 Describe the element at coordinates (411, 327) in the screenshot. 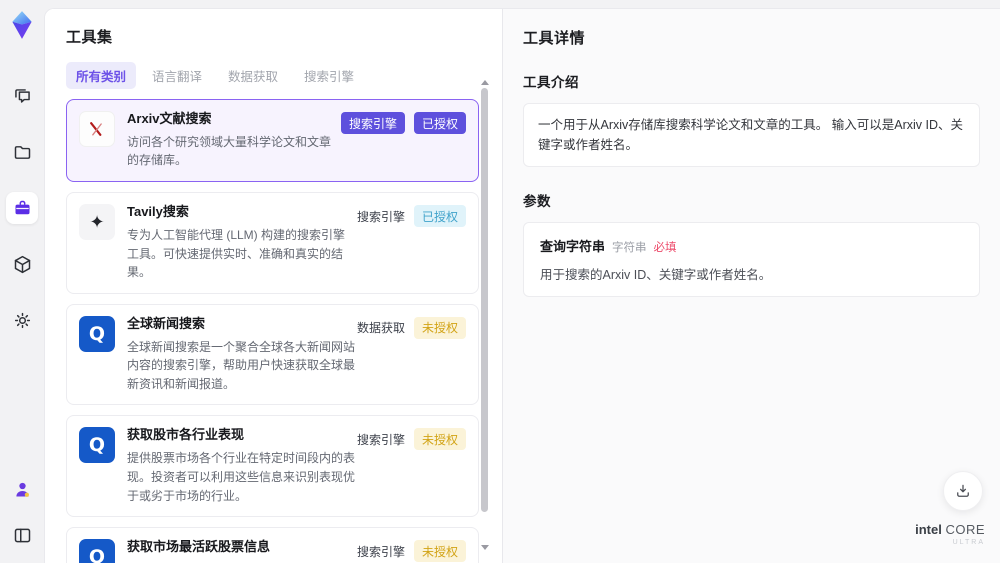

I see `tool-badges: 数据获取 未授权` at that location.